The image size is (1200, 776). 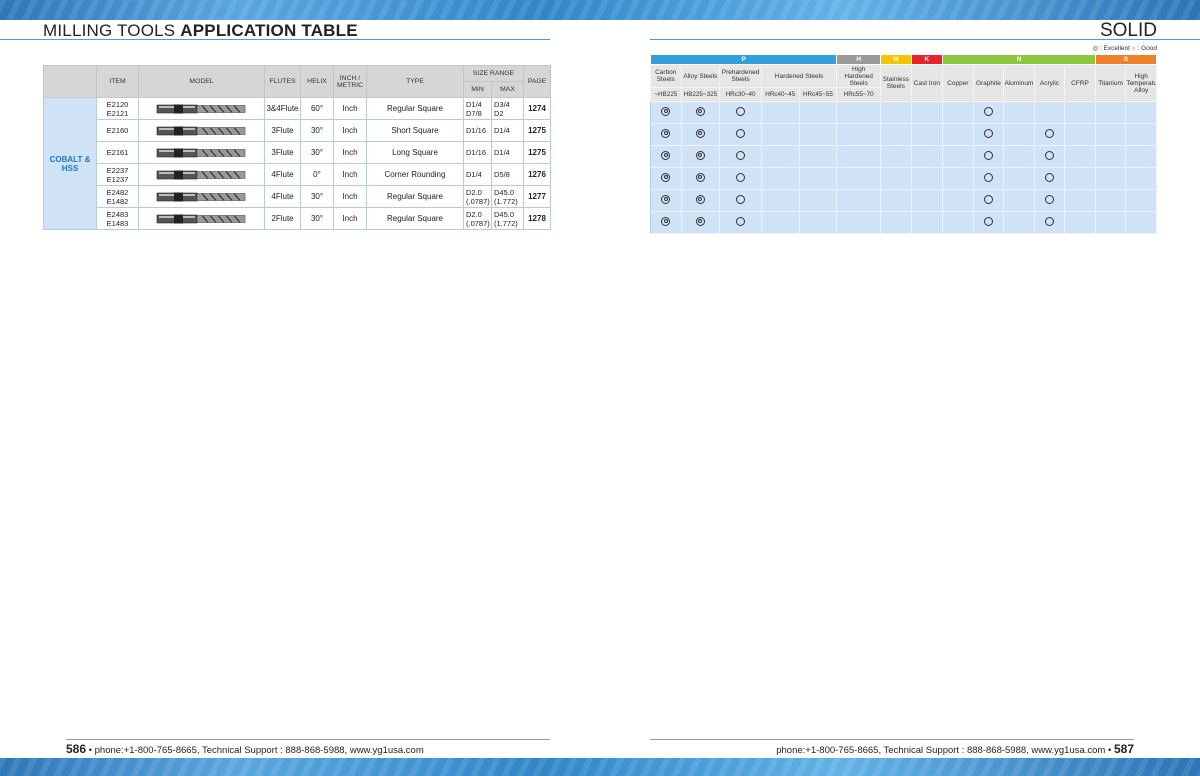 I want to click on group-m: M, so click(x=896, y=59).